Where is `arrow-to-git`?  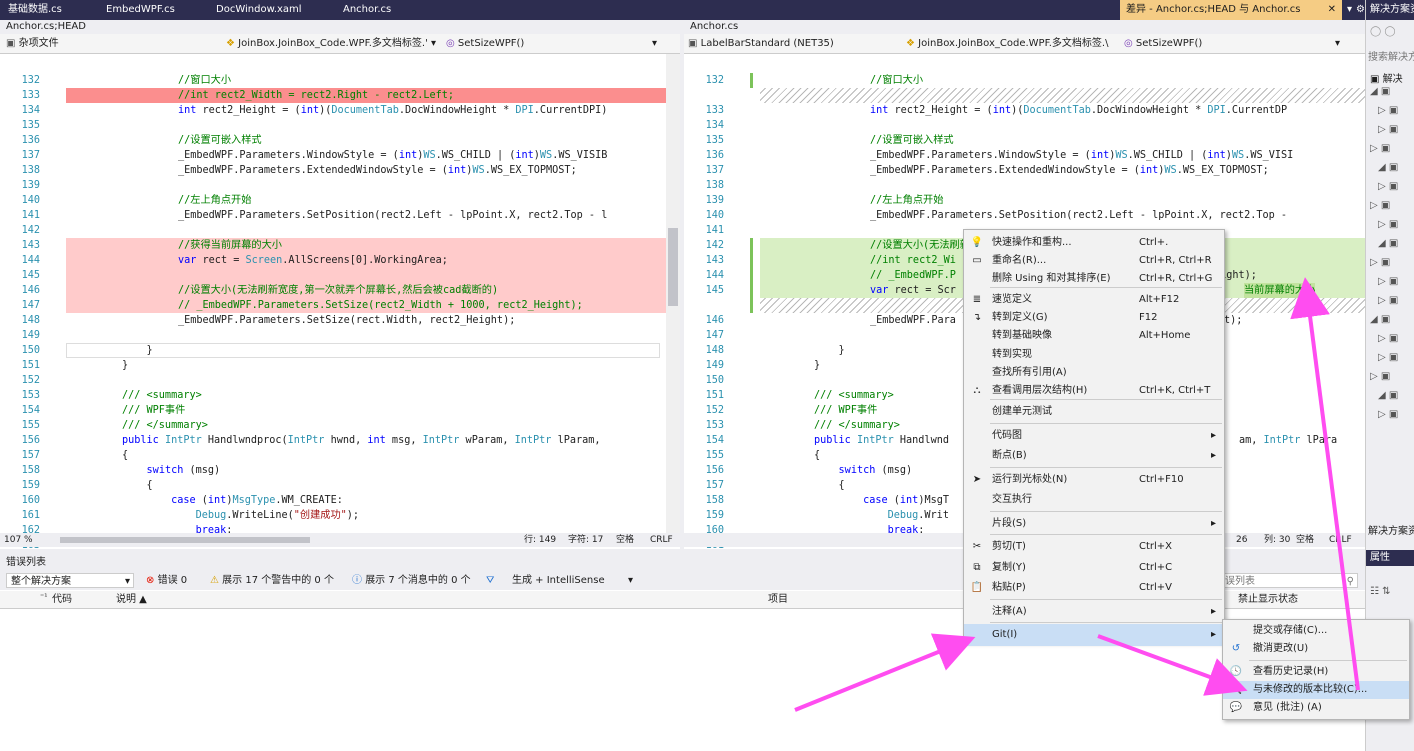
arrow-to-git is located at coordinates (885, 672).